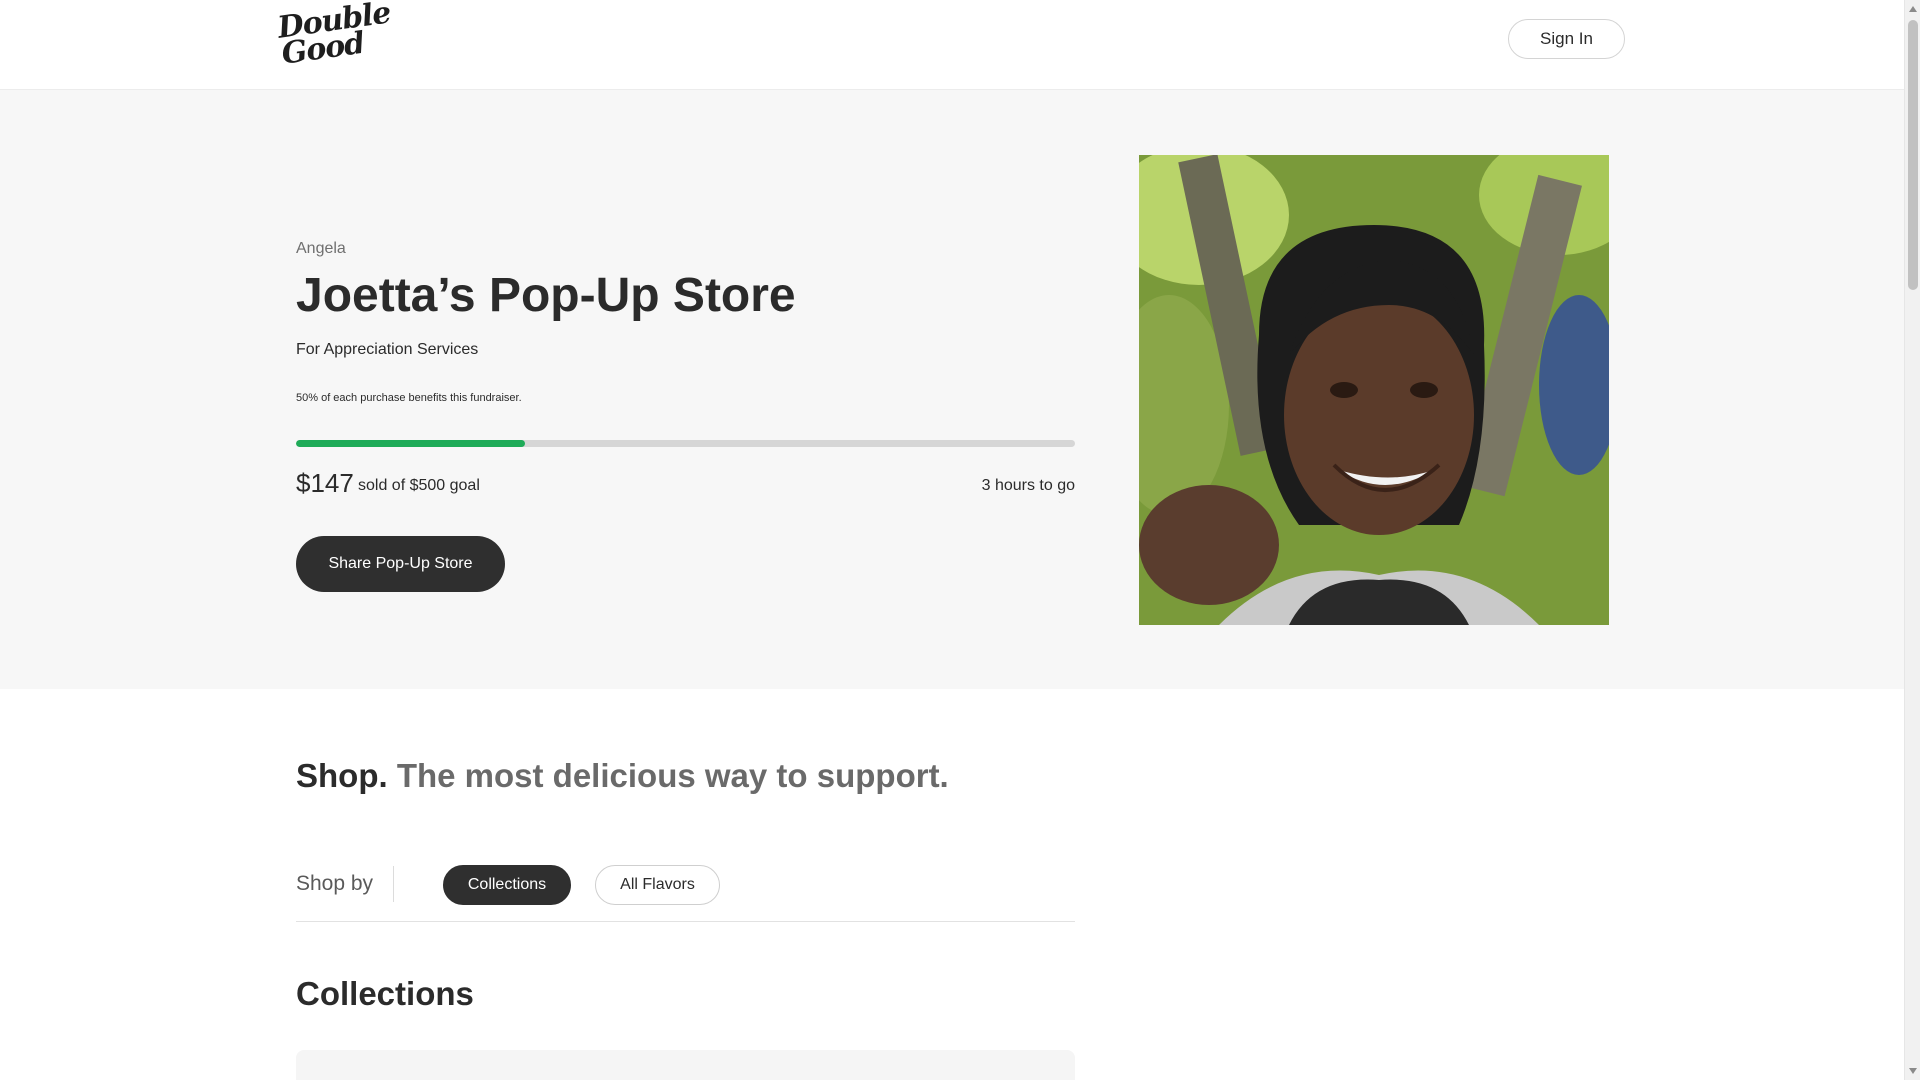 This screenshot has width=1920, height=1080. Describe the element at coordinates (321, 248) in the screenshot. I see `owner-name: Angela` at that location.